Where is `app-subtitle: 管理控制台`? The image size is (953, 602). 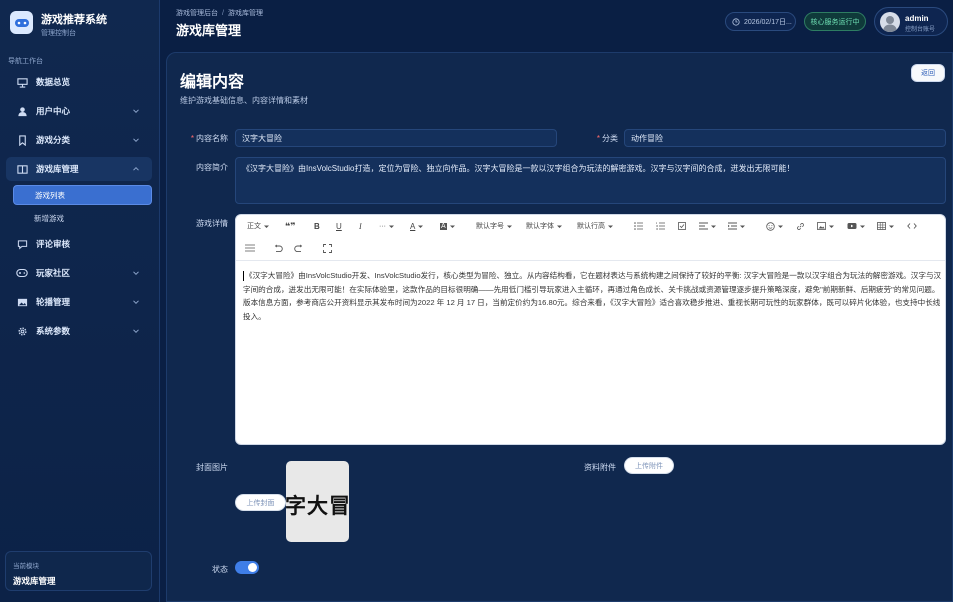
app-subtitle: 管理控制台 is located at coordinates (58, 33).